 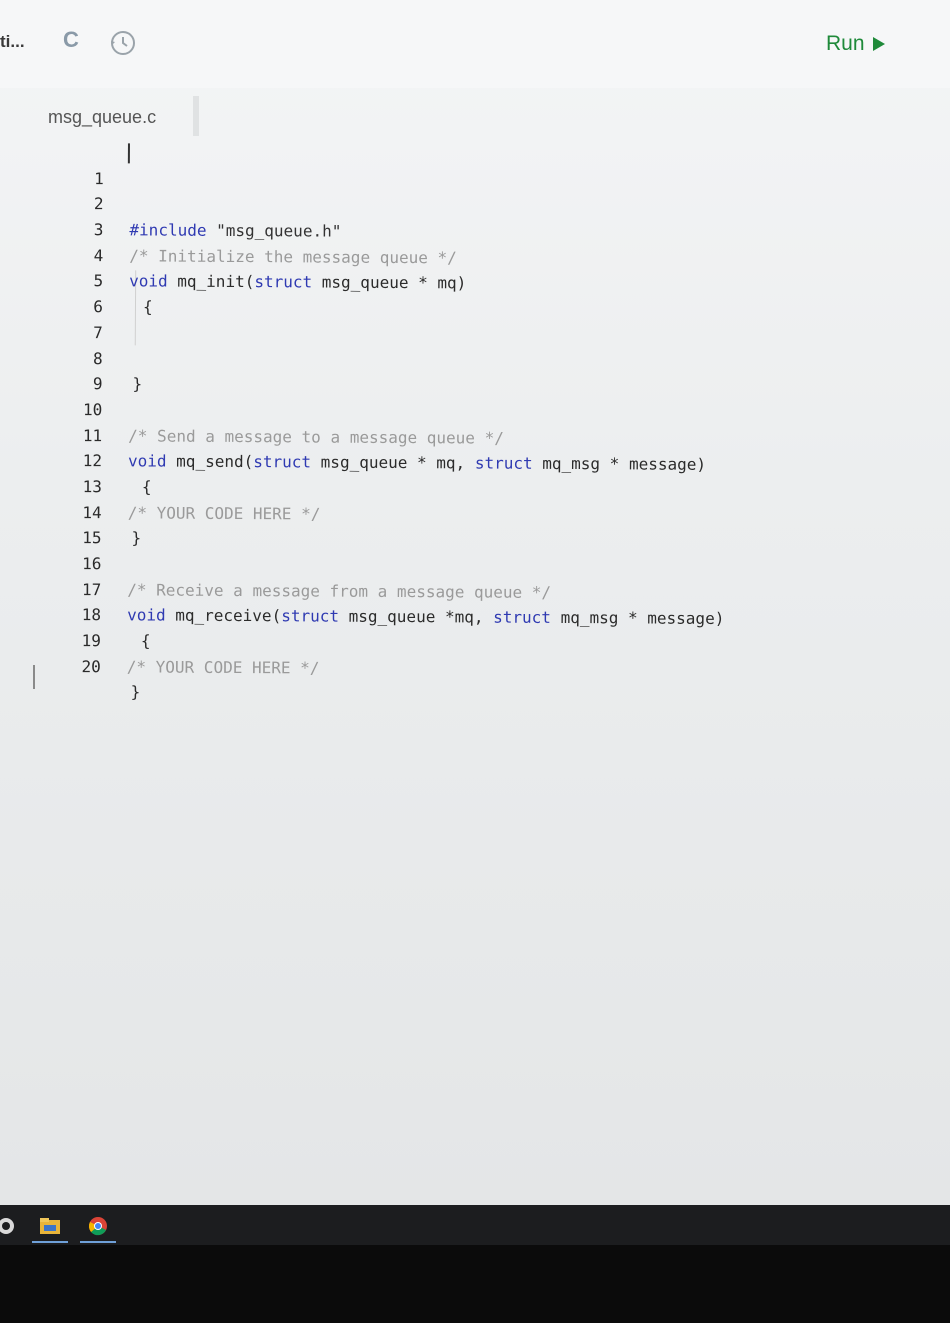 I want to click on play-icon, so click(x=878, y=44).